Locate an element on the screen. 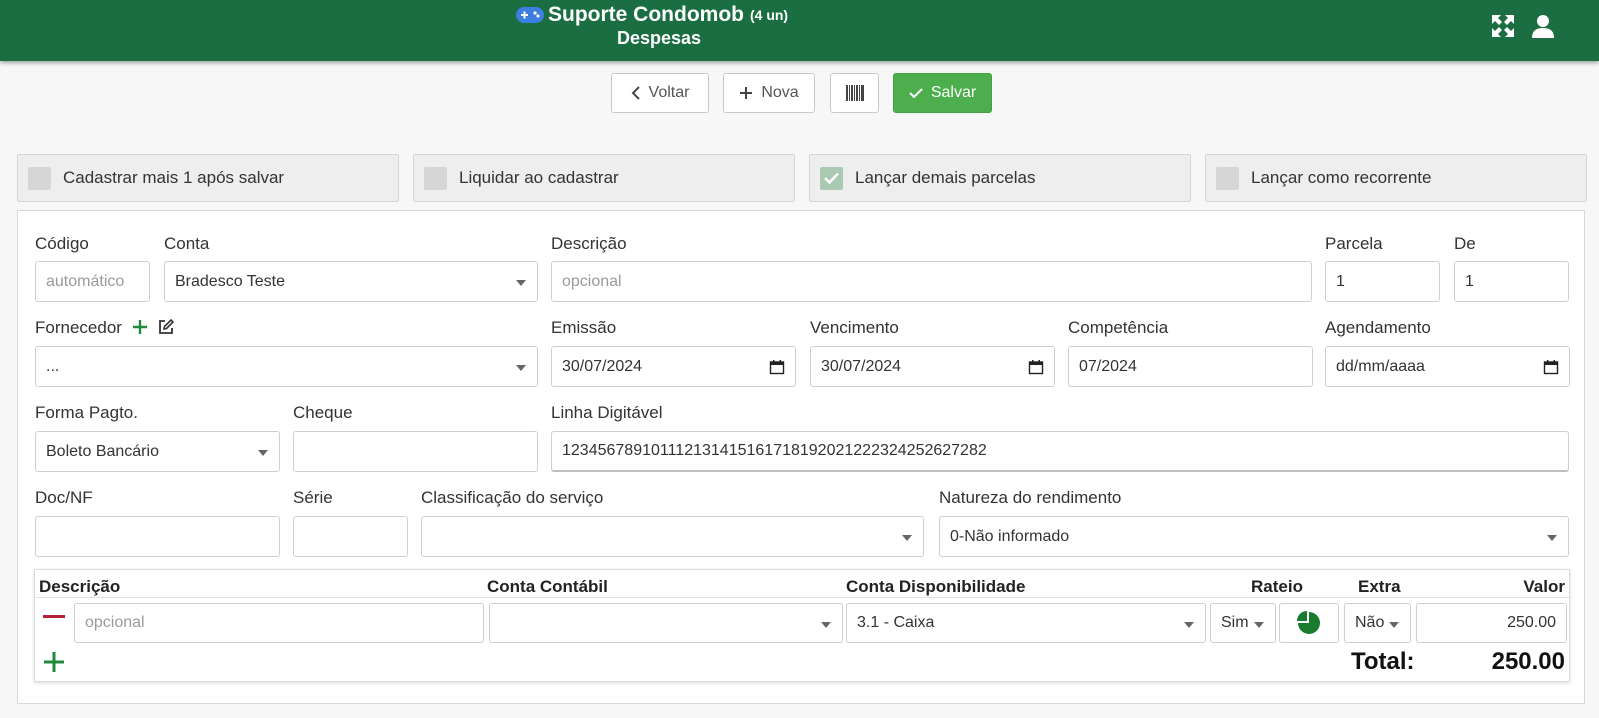 Image resolution: width=1599 pixels, height=718 pixels. codigo-label: Código is located at coordinates (62, 243).